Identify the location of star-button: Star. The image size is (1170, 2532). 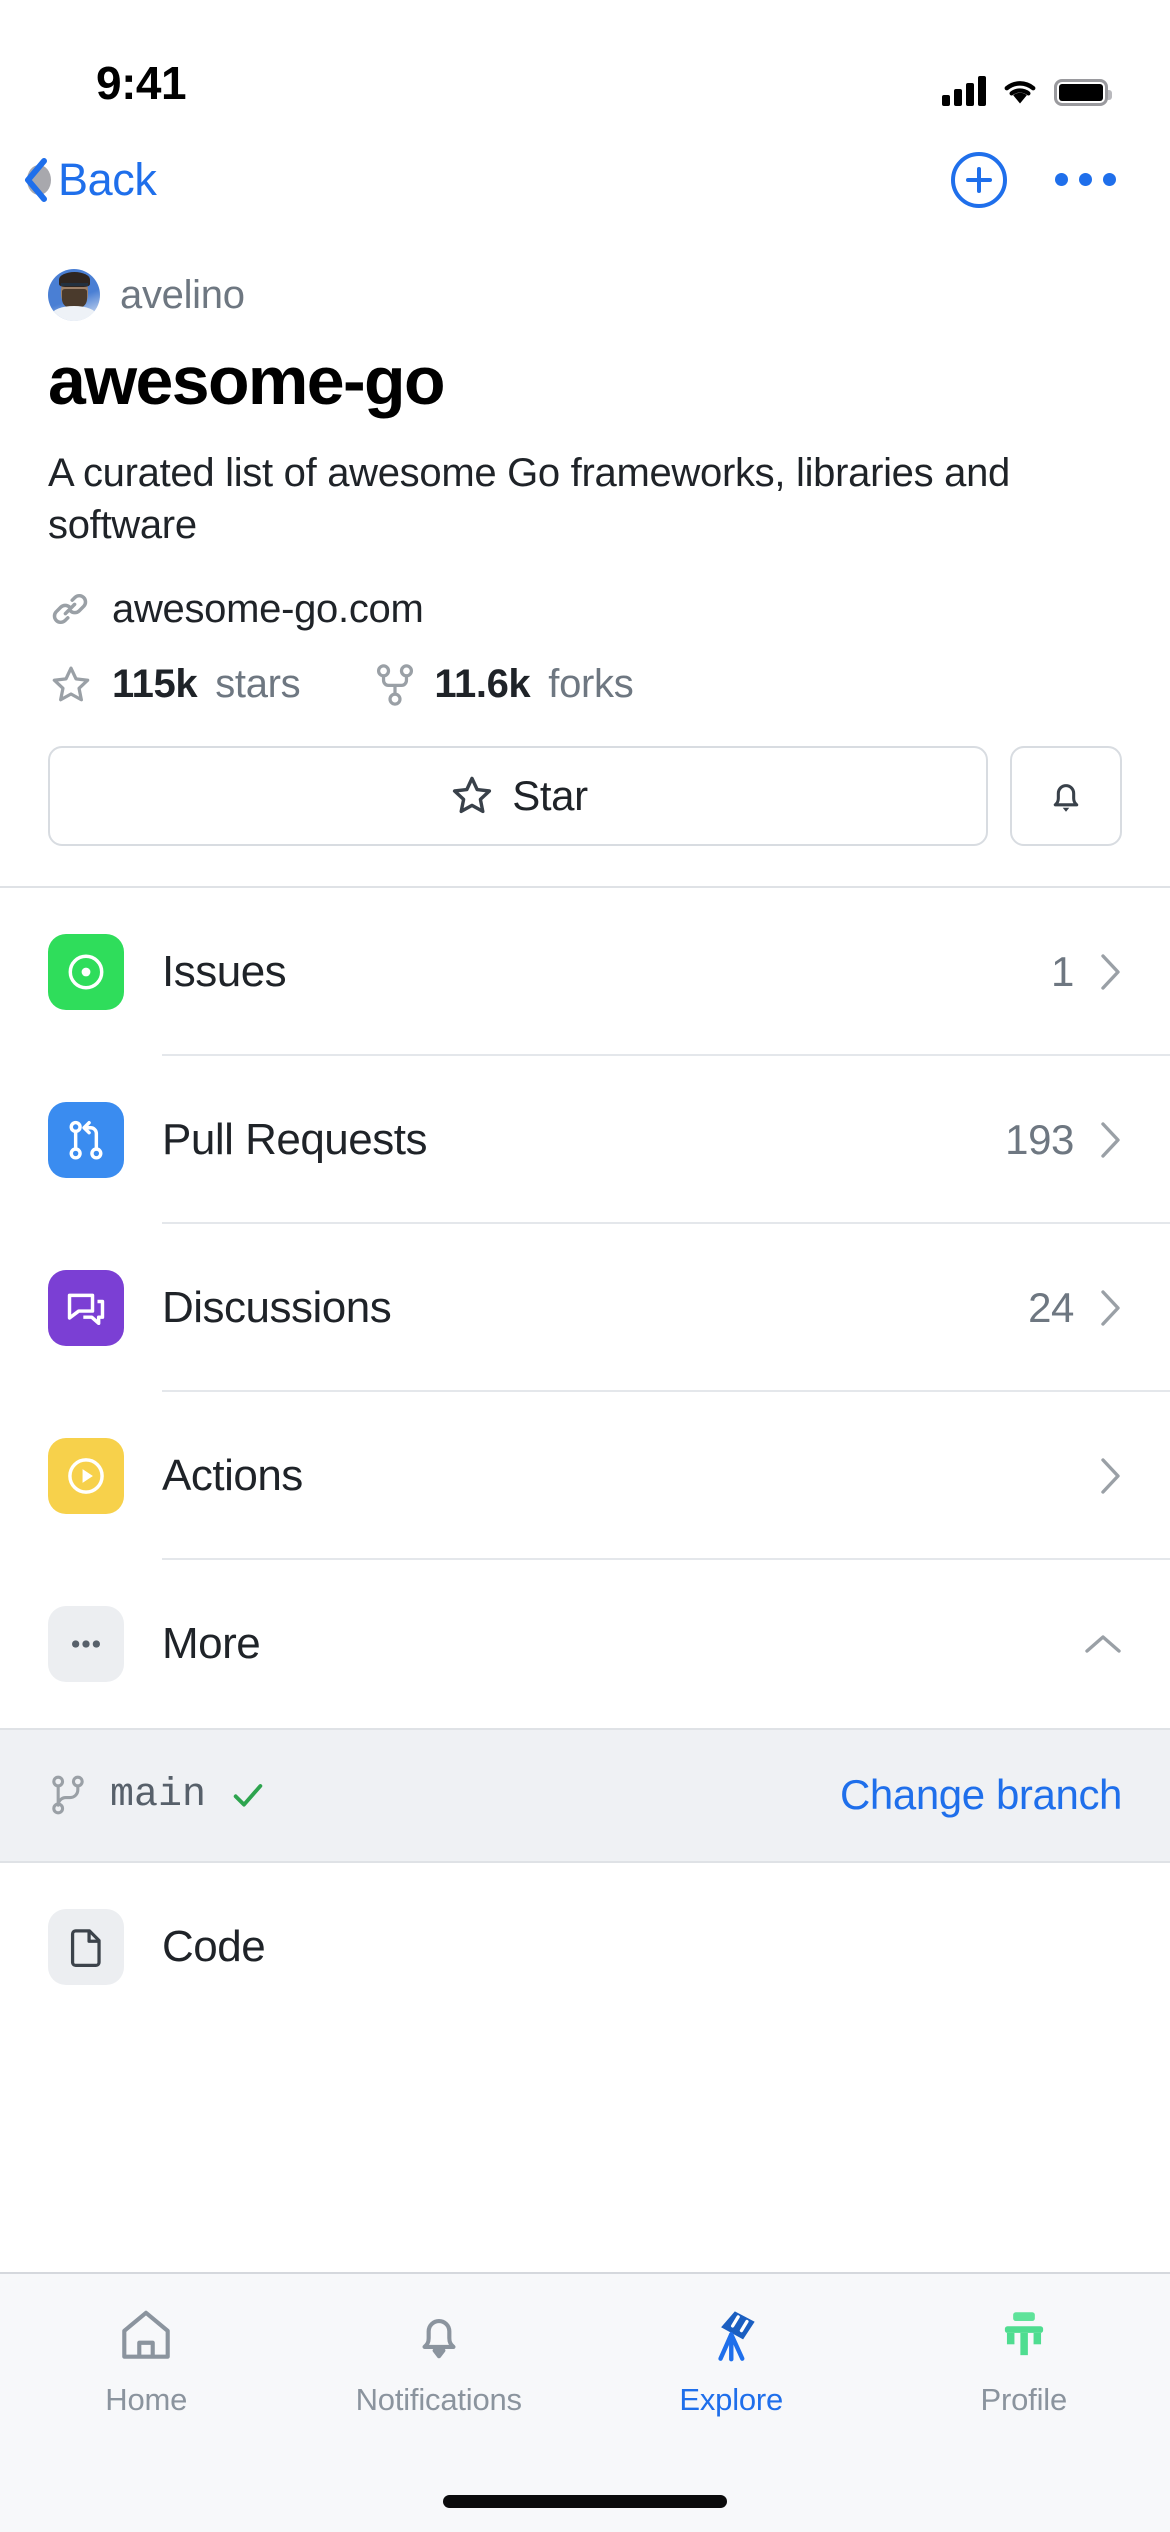
(518, 795).